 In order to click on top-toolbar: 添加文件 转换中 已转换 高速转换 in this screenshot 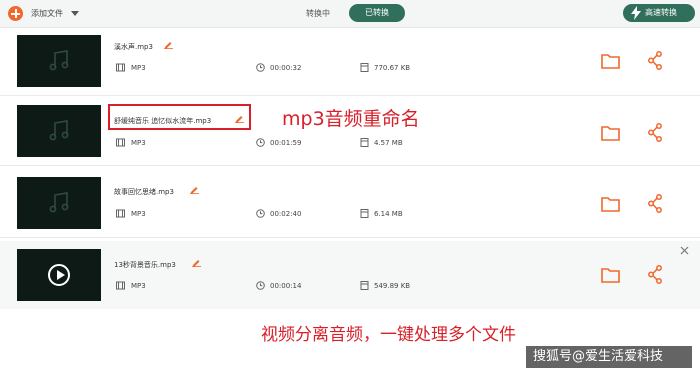, I will do `click(350, 14)`.